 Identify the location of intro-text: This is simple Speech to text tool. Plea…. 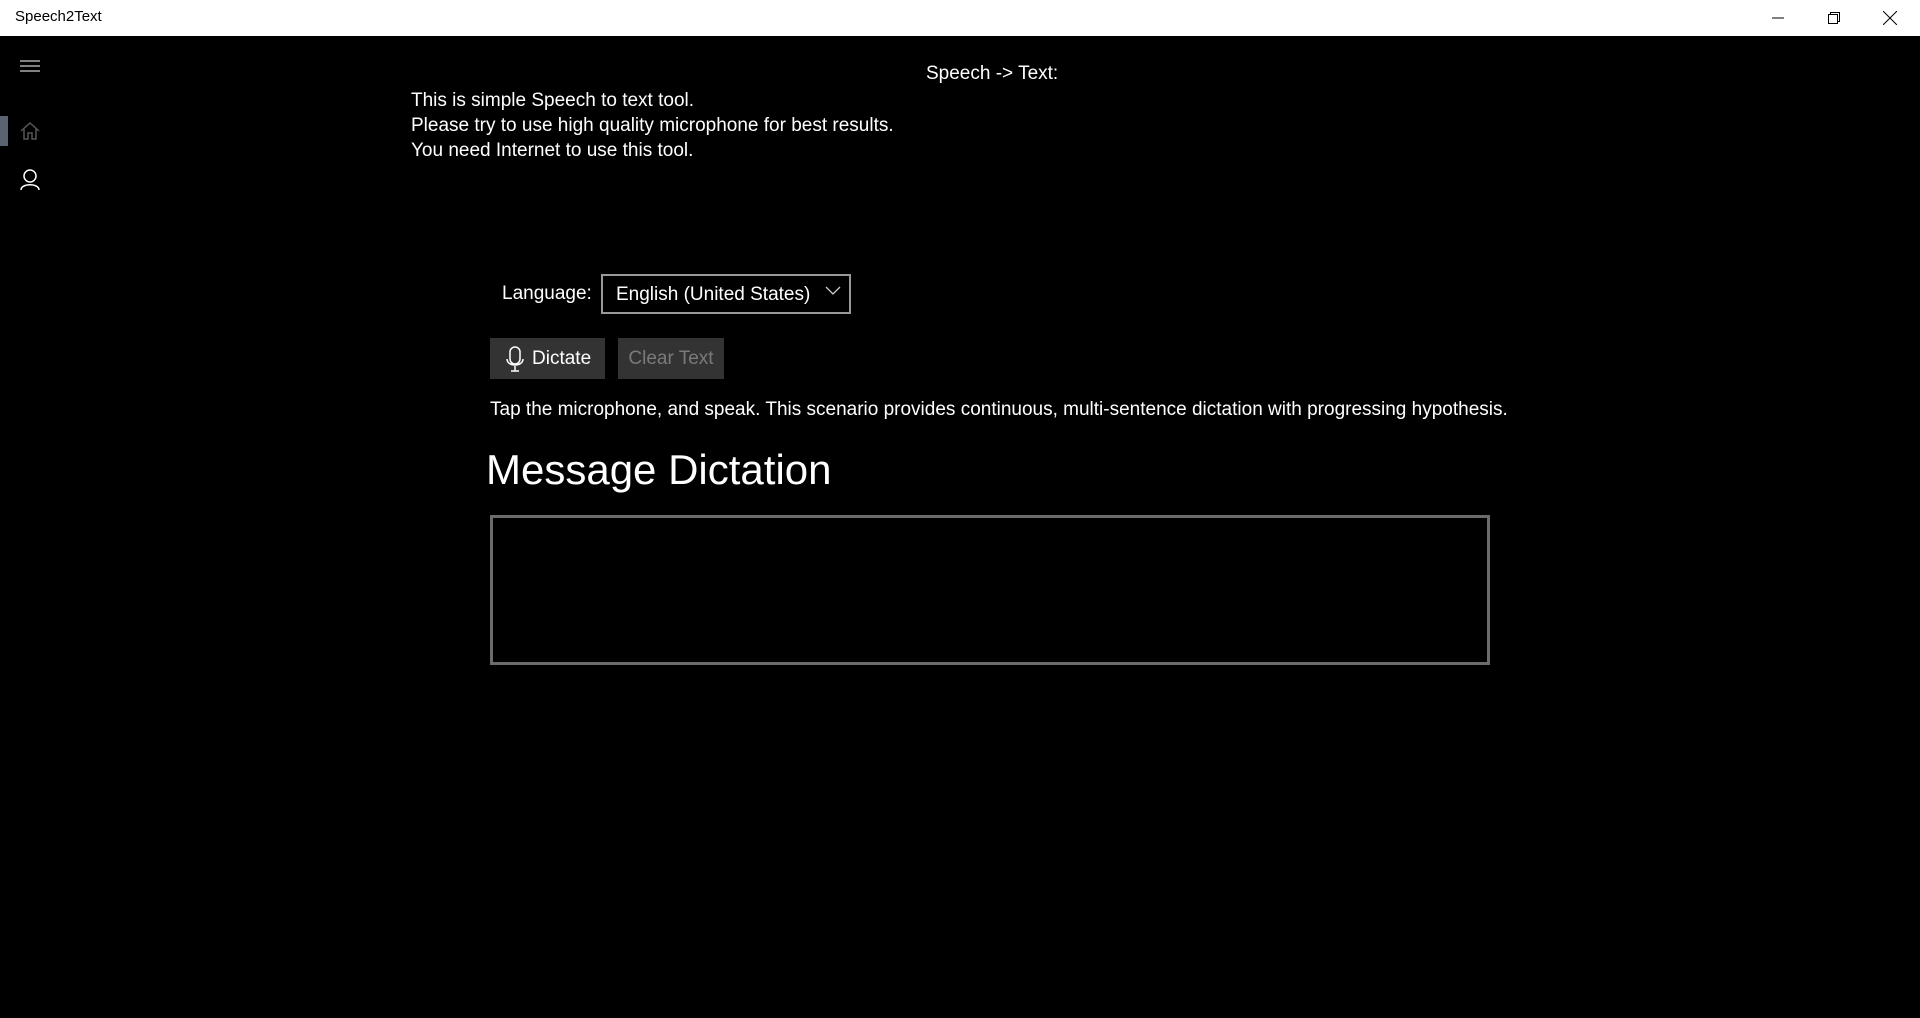
(652, 125).